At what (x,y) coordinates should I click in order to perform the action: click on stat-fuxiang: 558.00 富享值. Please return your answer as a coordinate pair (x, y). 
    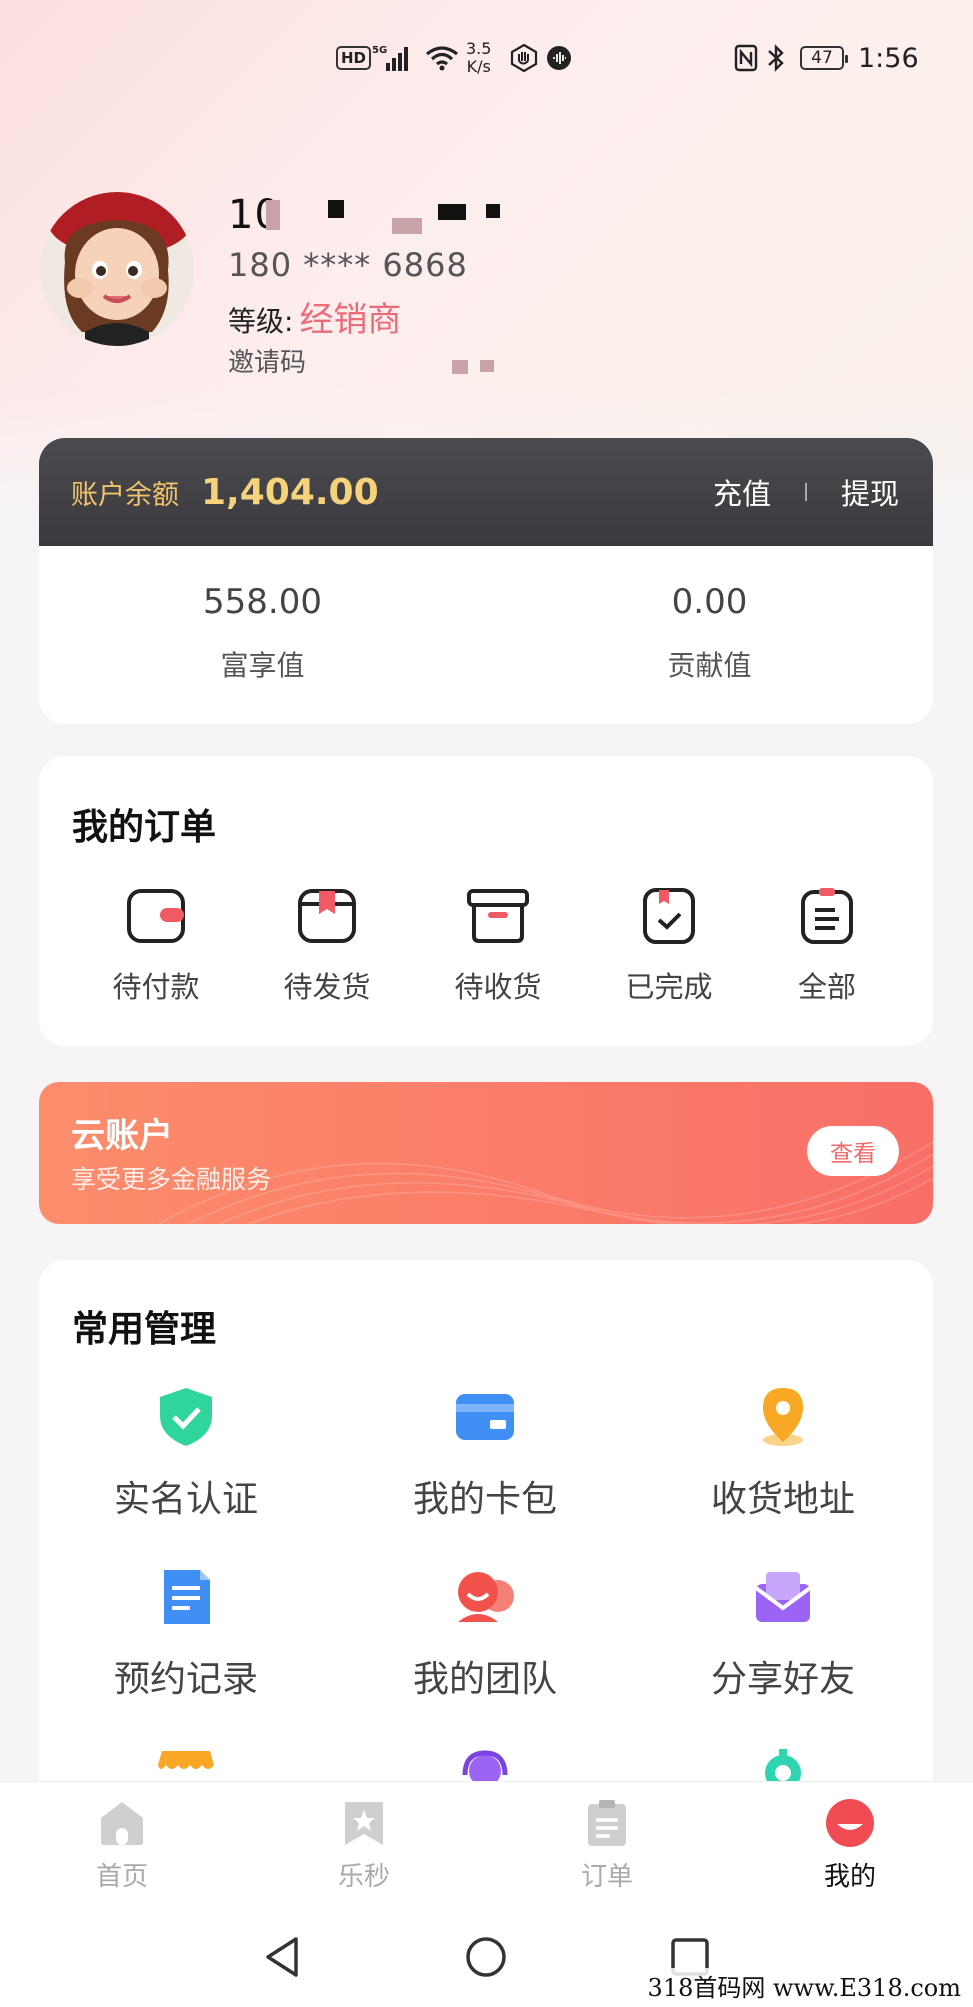
    Looking at the image, I should click on (262, 635).